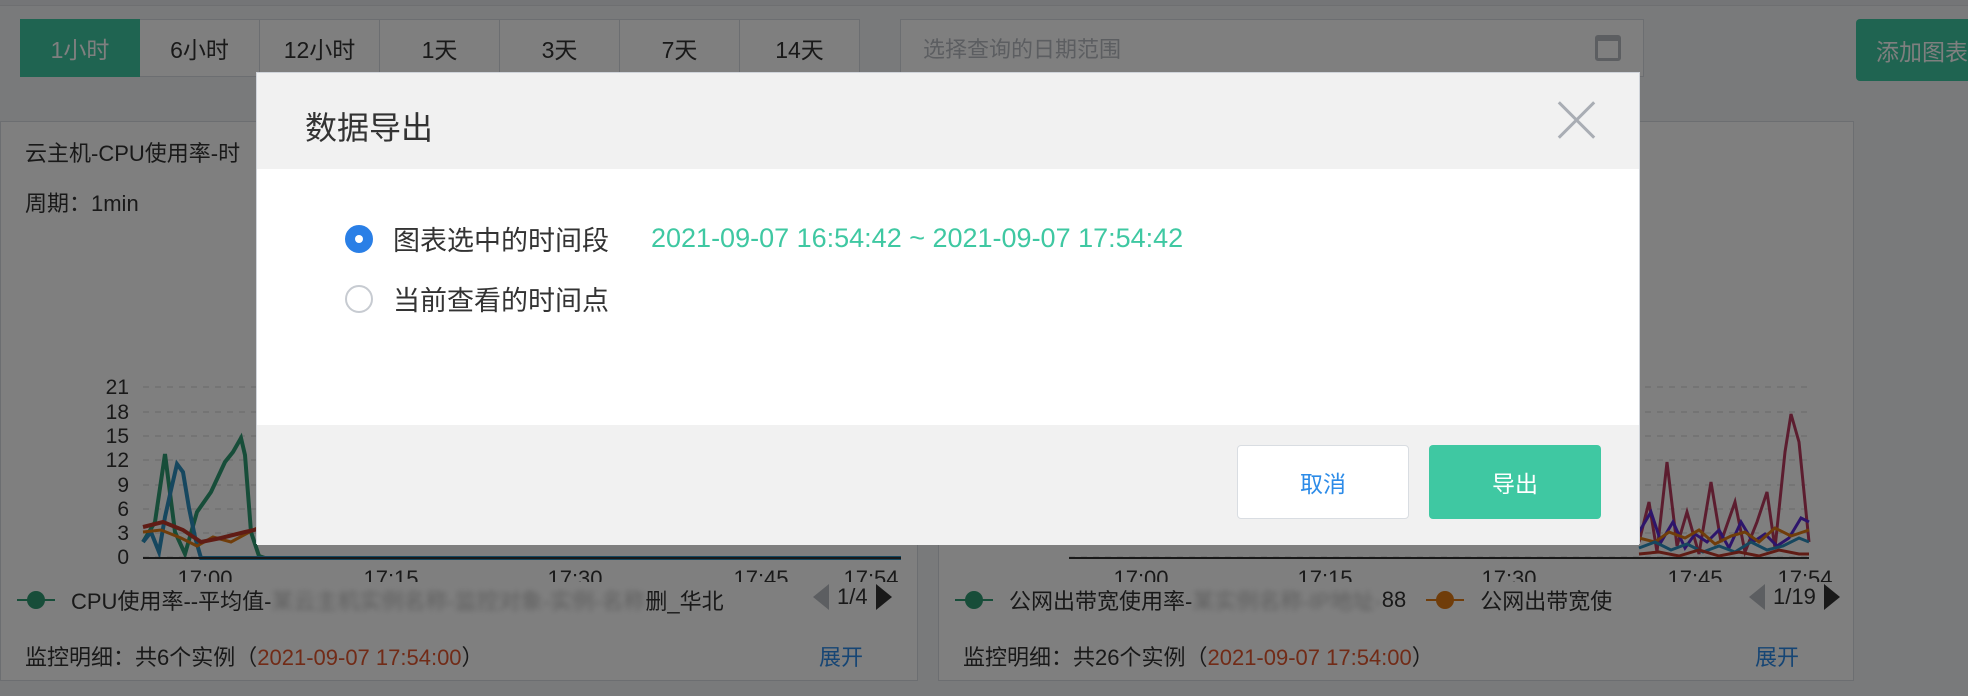 The height and width of the screenshot is (696, 1968). Describe the element at coordinates (501, 301) in the screenshot. I see `option-label: 当前查看的时间点` at that location.